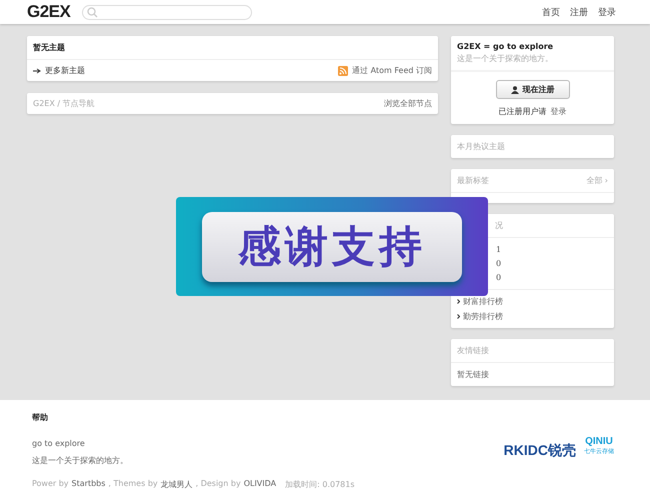  Describe the element at coordinates (558, 111) in the screenshot. I see `login-link: 登录` at that location.